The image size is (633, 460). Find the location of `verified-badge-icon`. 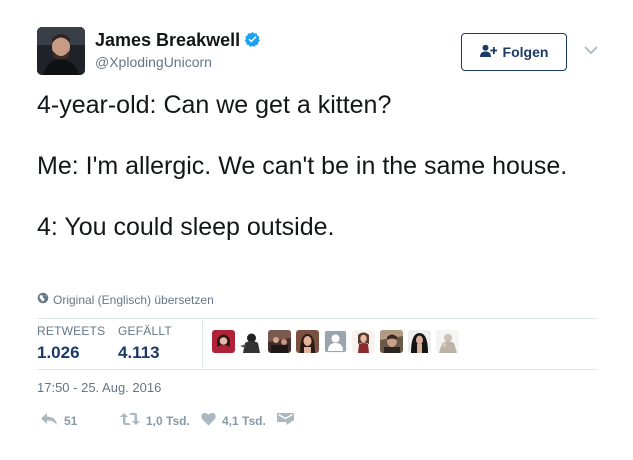

verified-badge-icon is located at coordinates (252, 42).